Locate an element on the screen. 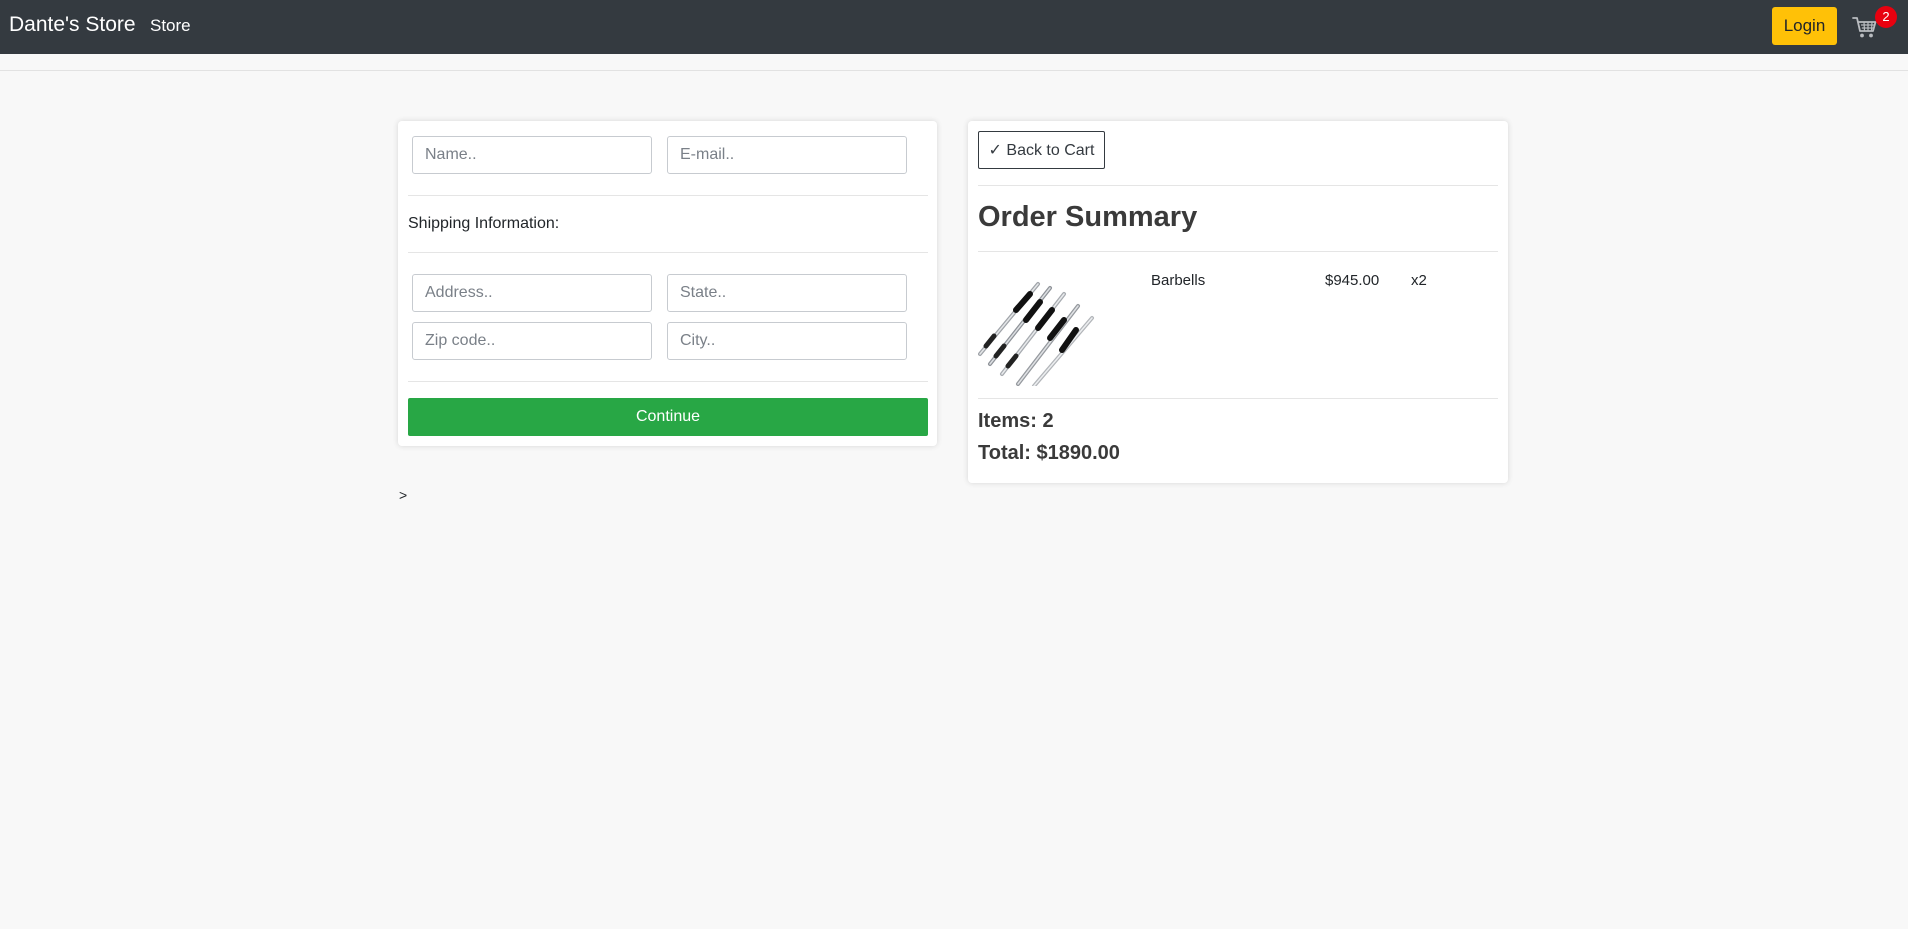  back-to-cart-button: ✓ Back to Cart is located at coordinates (1041, 150).